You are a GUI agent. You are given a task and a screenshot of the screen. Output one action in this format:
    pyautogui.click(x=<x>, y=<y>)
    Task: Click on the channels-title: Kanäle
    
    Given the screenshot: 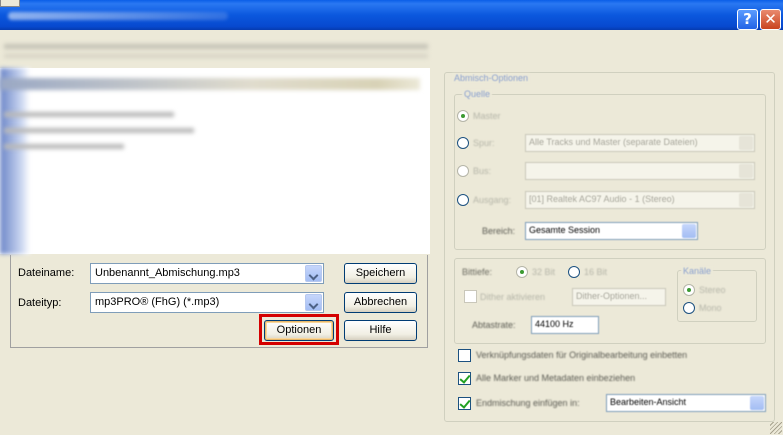 What is the action you would take?
    pyautogui.click(x=697, y=271)
    